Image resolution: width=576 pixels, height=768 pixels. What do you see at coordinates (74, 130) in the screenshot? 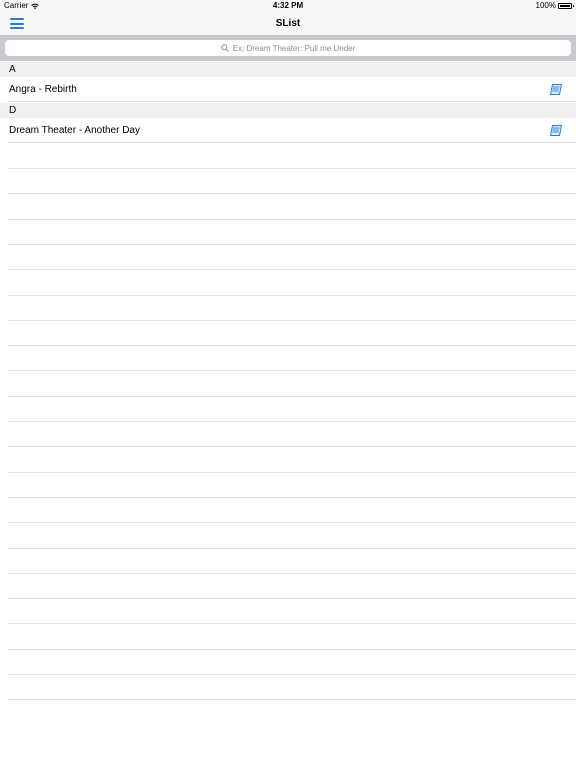
I see `song-title: Dream Theater - Another Day` at bounding box center [74, 130].